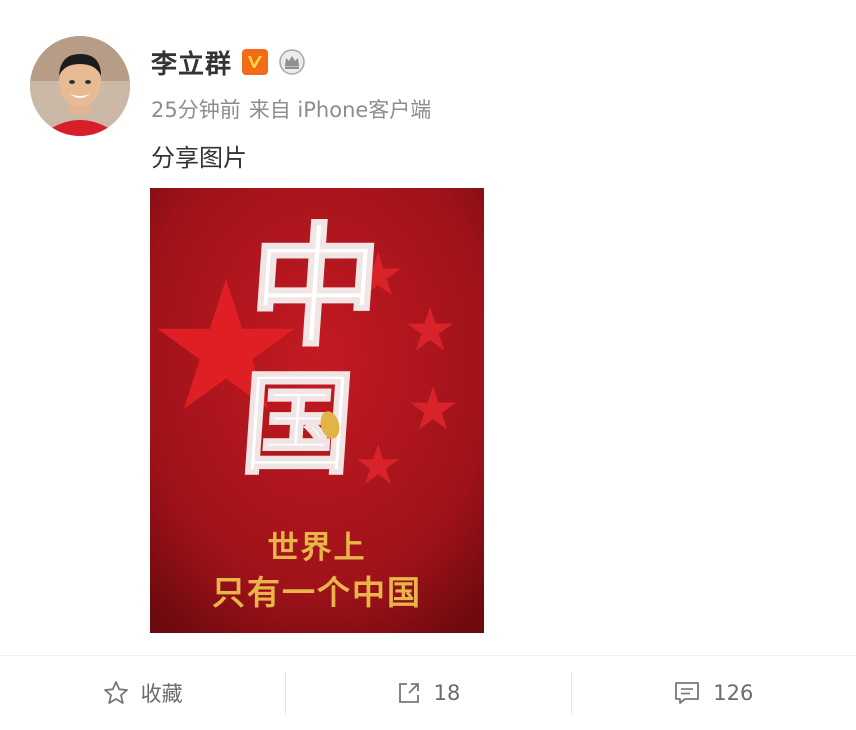  What do you see at coordinates (191, 62) in the screenshot?
I see `author-name: 李立群` at bounding box center [191, 62].